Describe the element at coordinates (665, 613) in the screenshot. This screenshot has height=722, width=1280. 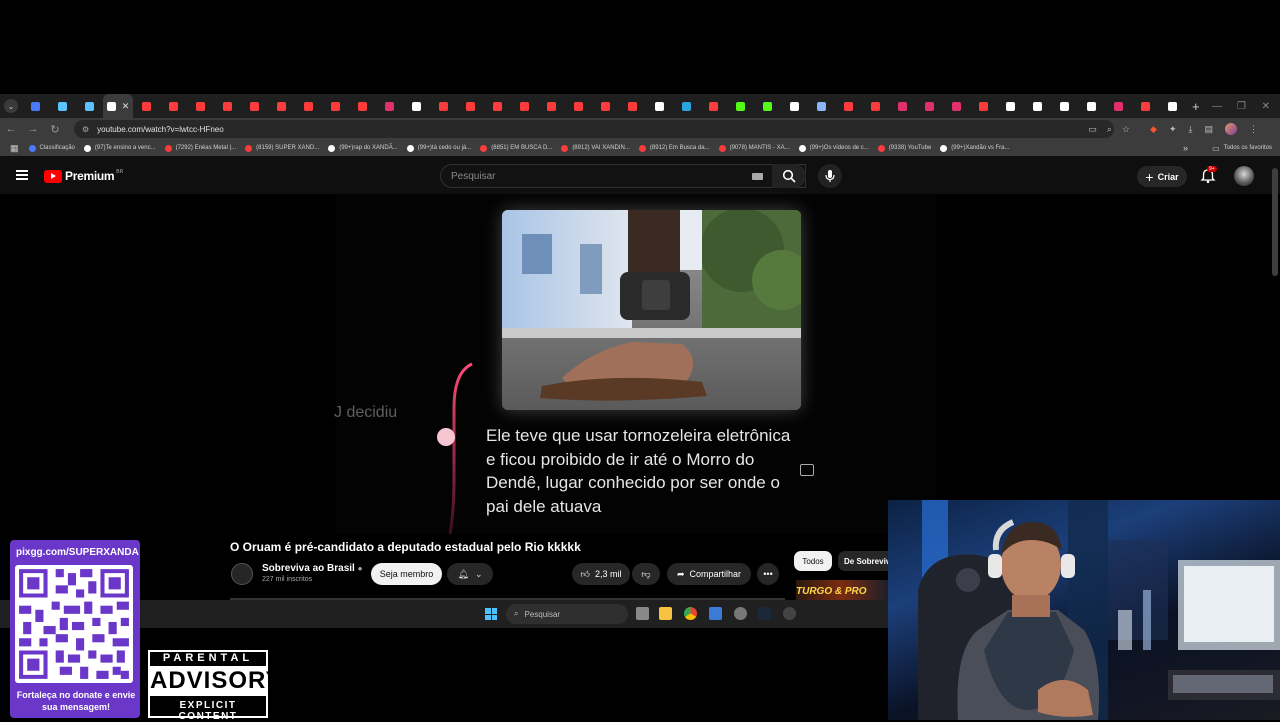
I see `file-explorer-icon` at that location.